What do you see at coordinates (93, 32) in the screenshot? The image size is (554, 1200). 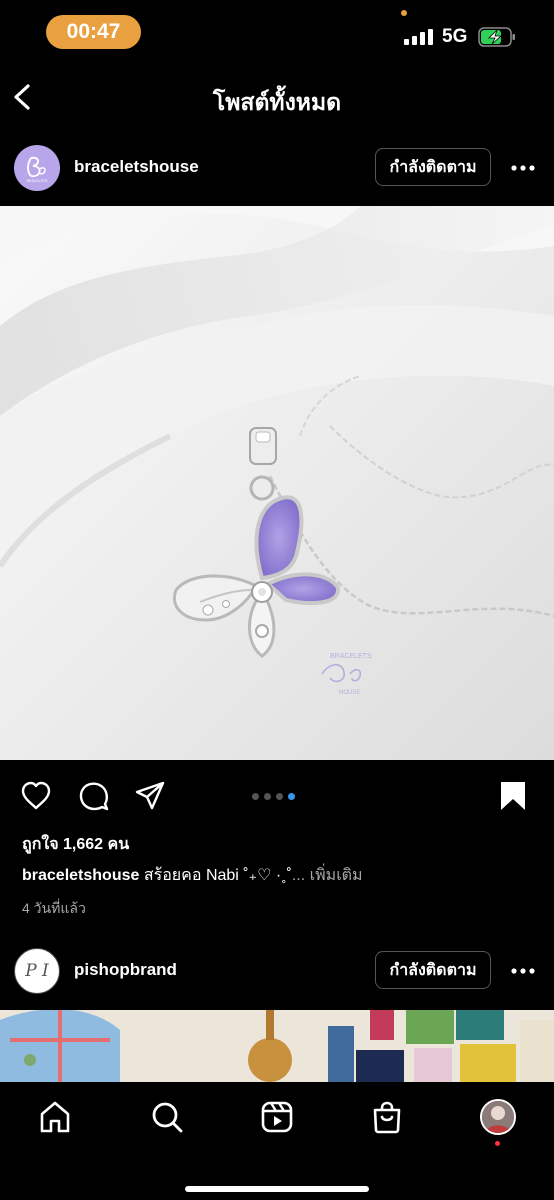 I see `status-time: 00:47` at bounding box center [93, 32].